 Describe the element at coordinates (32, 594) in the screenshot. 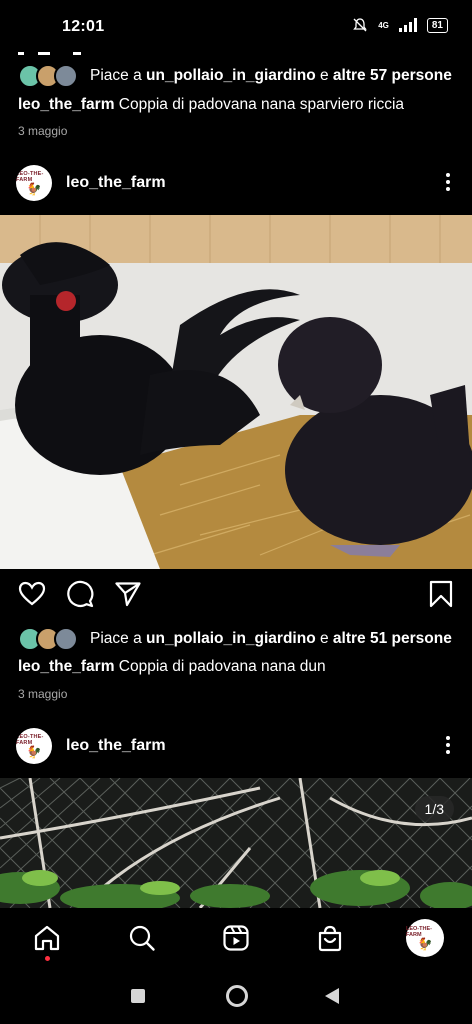

I see `heart-icon` at that location.